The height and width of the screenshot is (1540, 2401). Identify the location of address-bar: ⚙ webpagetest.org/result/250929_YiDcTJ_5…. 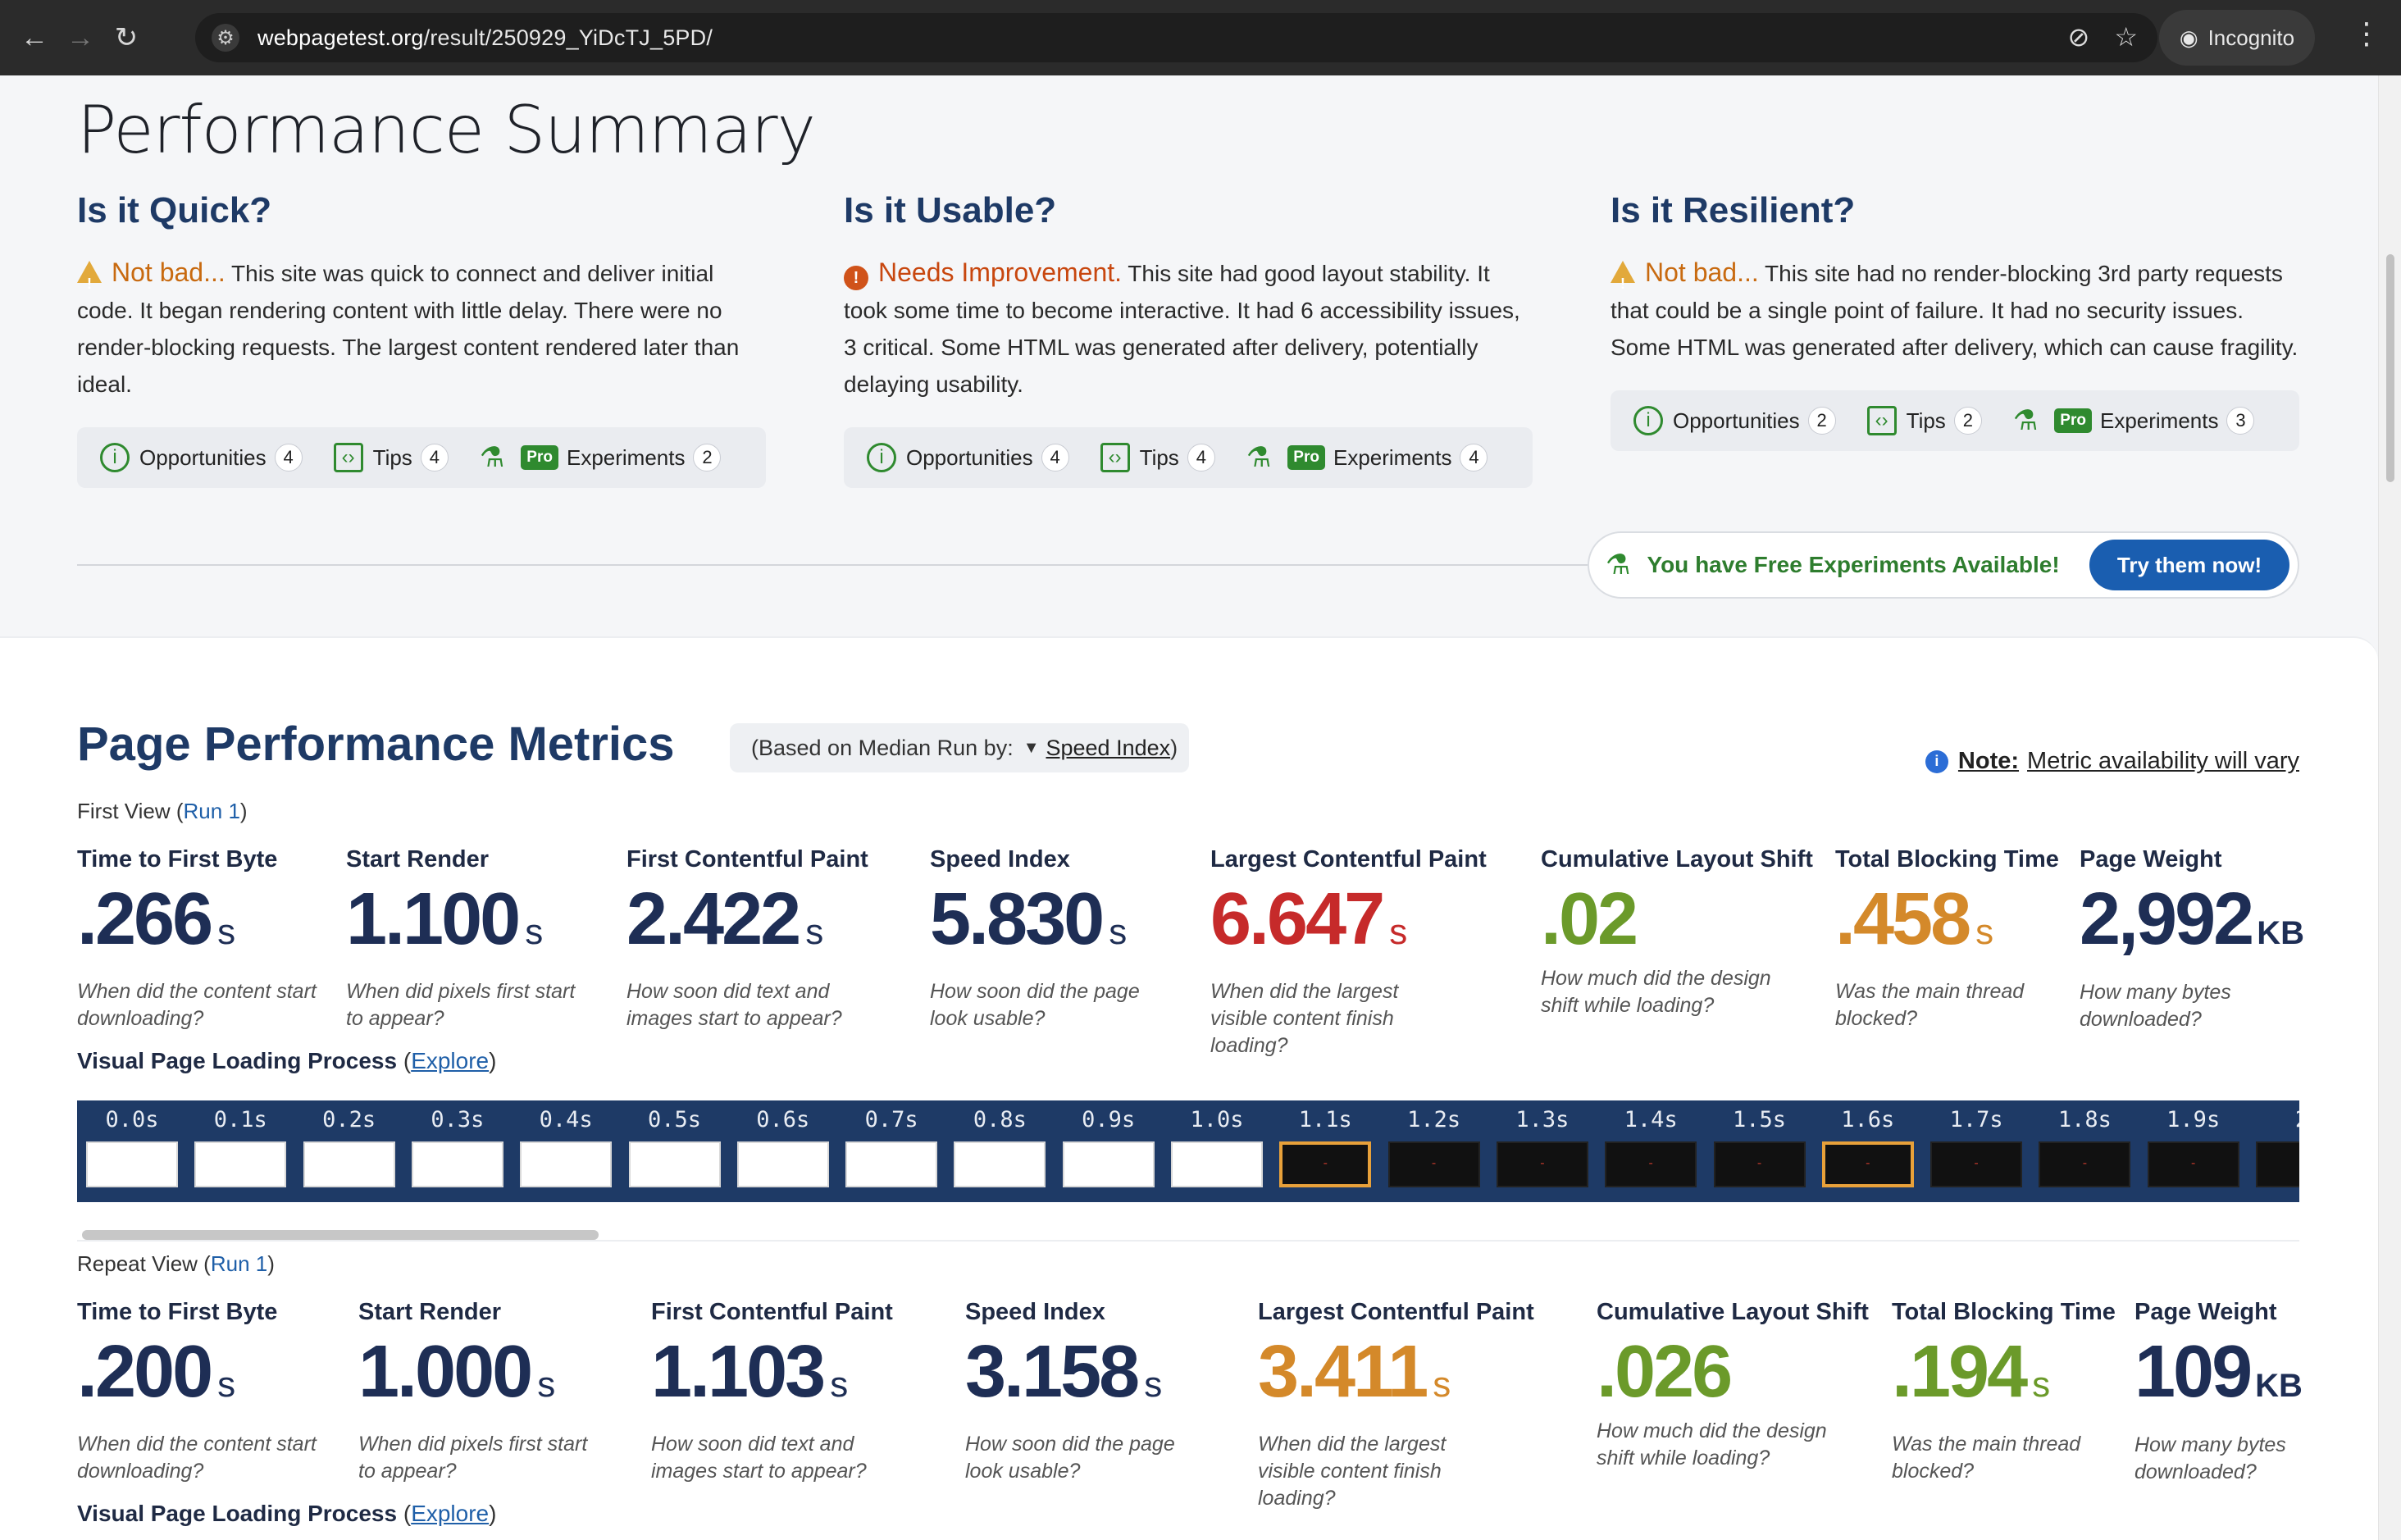
(1176, 37).